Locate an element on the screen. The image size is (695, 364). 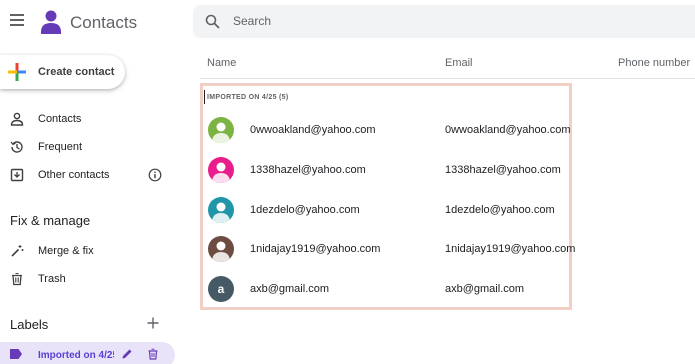
create-contact-button: Create contact is located at coordinates (62, 72).